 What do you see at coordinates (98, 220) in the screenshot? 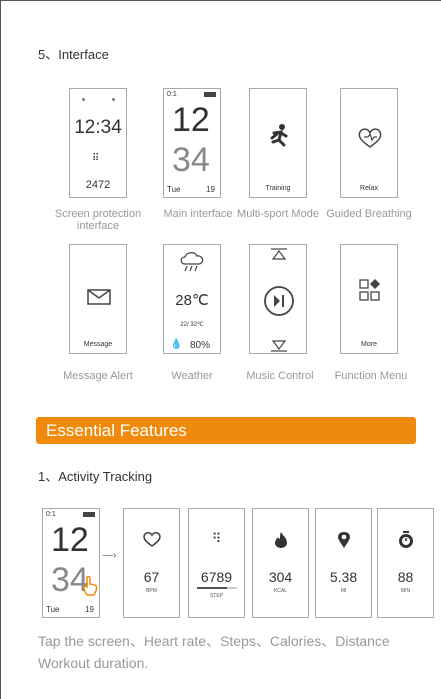
I see `caption-screen-protection: Screen protection interface` at bounding box center [98, 220].